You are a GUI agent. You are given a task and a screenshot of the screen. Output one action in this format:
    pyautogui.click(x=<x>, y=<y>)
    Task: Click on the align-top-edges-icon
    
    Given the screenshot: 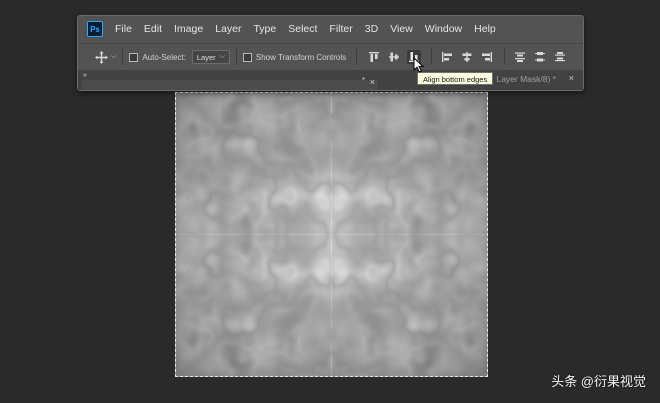 What is the action you would take?
    pyautogui.click(x=374, y=57)
    